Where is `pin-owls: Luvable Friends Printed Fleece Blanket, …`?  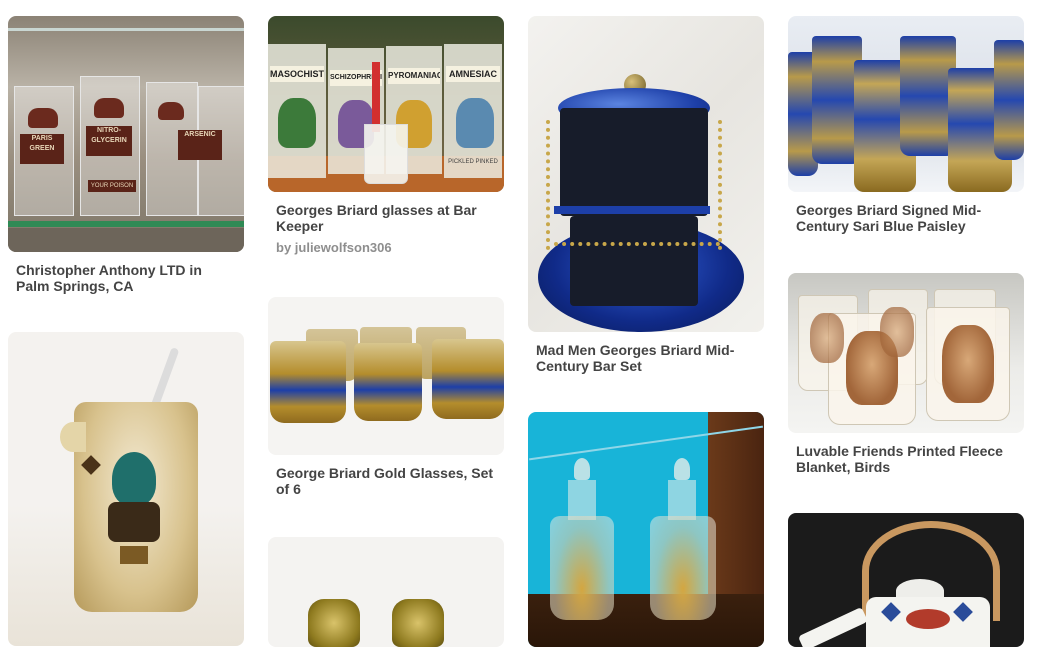 pin-owls: Luvable Friends Printed Fleece Blanket, … is located at coordinates (906, 374).